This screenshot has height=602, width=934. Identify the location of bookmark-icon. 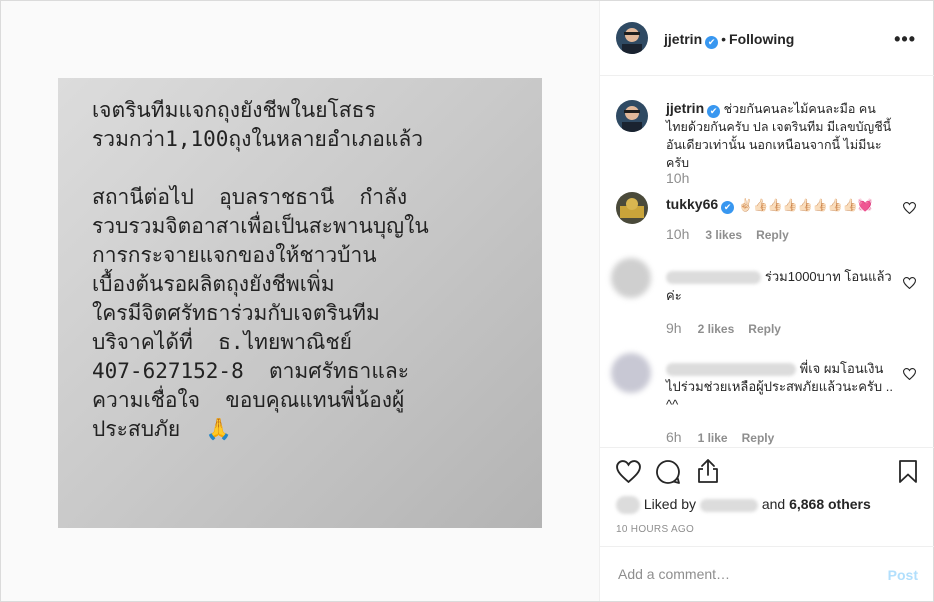
(908, 471).